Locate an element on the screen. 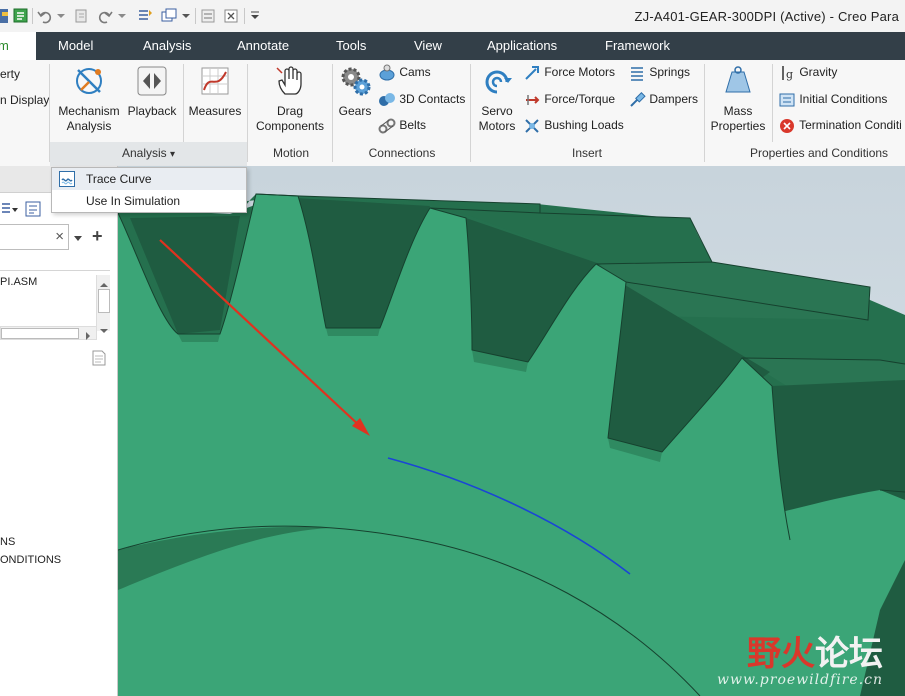  motion-group-label: Motion is located at coordinates (291, 153).